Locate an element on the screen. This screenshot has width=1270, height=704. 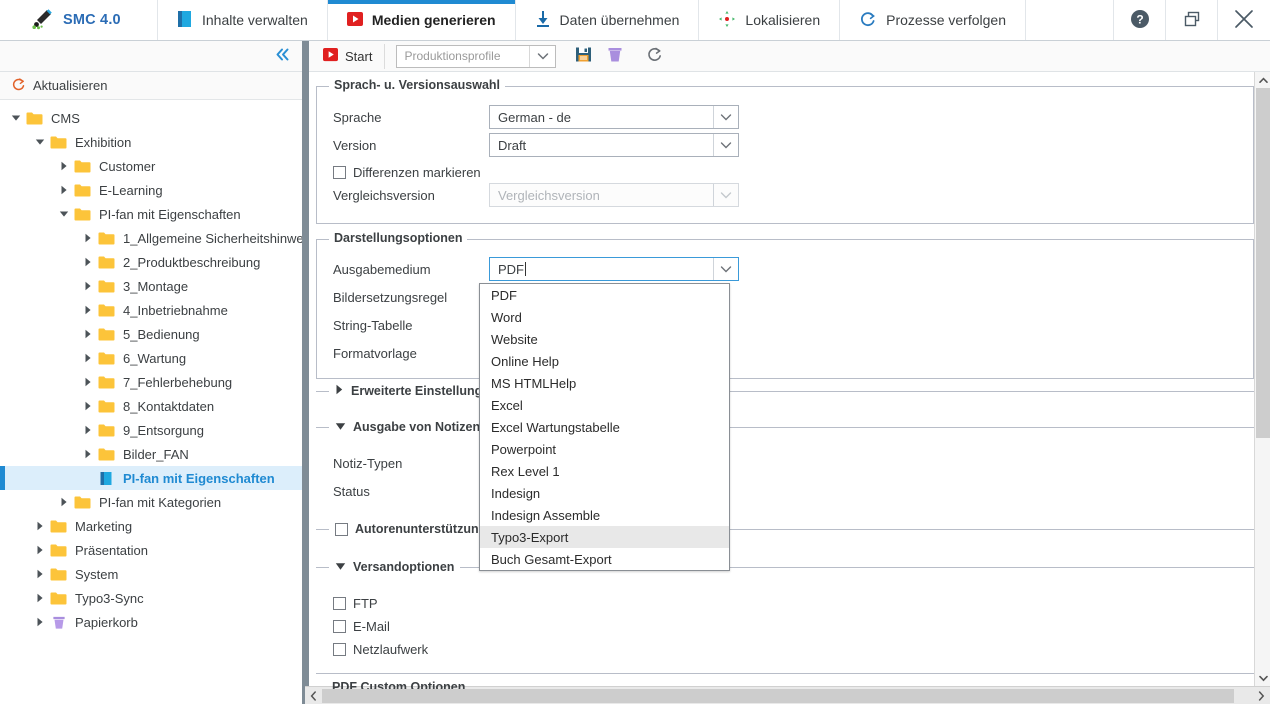
section-erweiterte-einstellungen: Erweiterte Einstellungen is located at coordinates (416, 391).